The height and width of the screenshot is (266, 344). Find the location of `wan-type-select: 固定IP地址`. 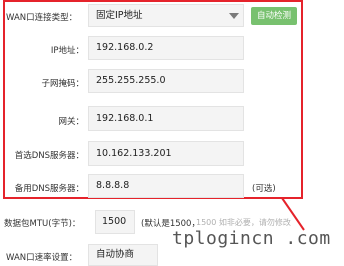

wan-type-select: 固定IP地址 is located at coordinates (166, 15).